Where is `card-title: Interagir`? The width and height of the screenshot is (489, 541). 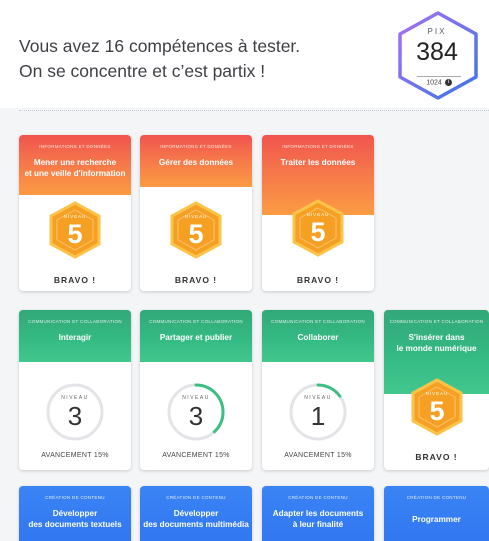
card-title: Interagir is located at coordinates (75, 337).